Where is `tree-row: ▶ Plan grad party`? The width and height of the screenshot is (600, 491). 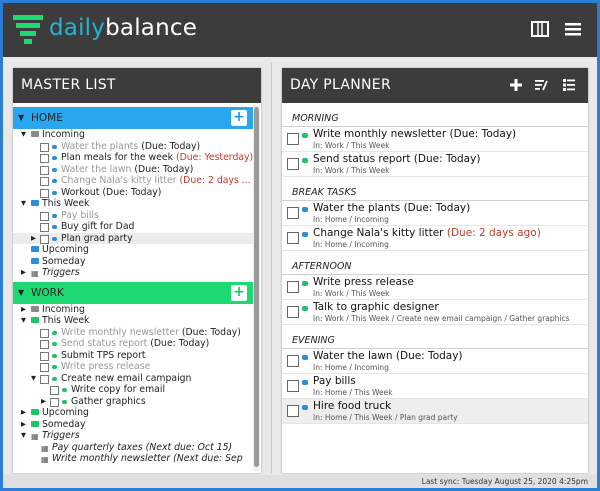
tree-row: ▶ Plan grad party is located at coordinates (133, 238).